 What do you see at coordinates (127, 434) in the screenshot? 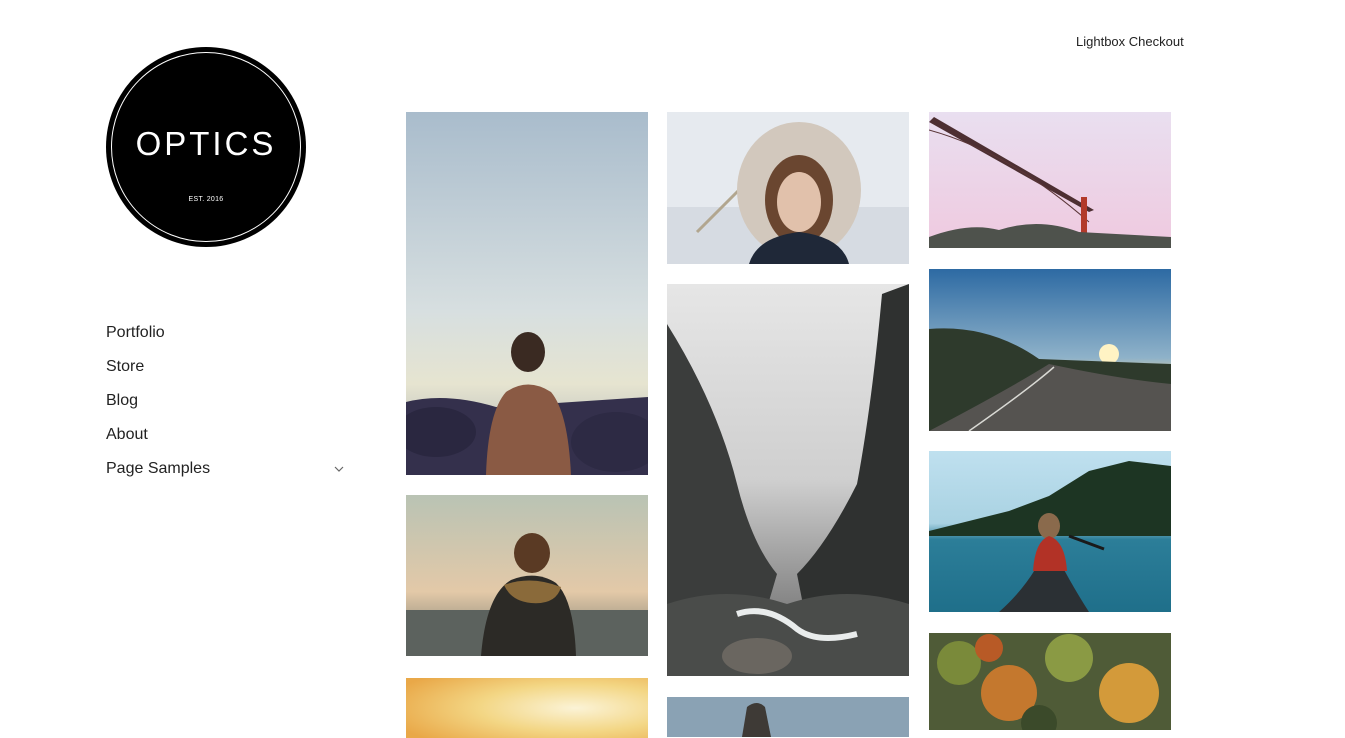
I see `nav-item-label: About` at bounding box center [127, 434].